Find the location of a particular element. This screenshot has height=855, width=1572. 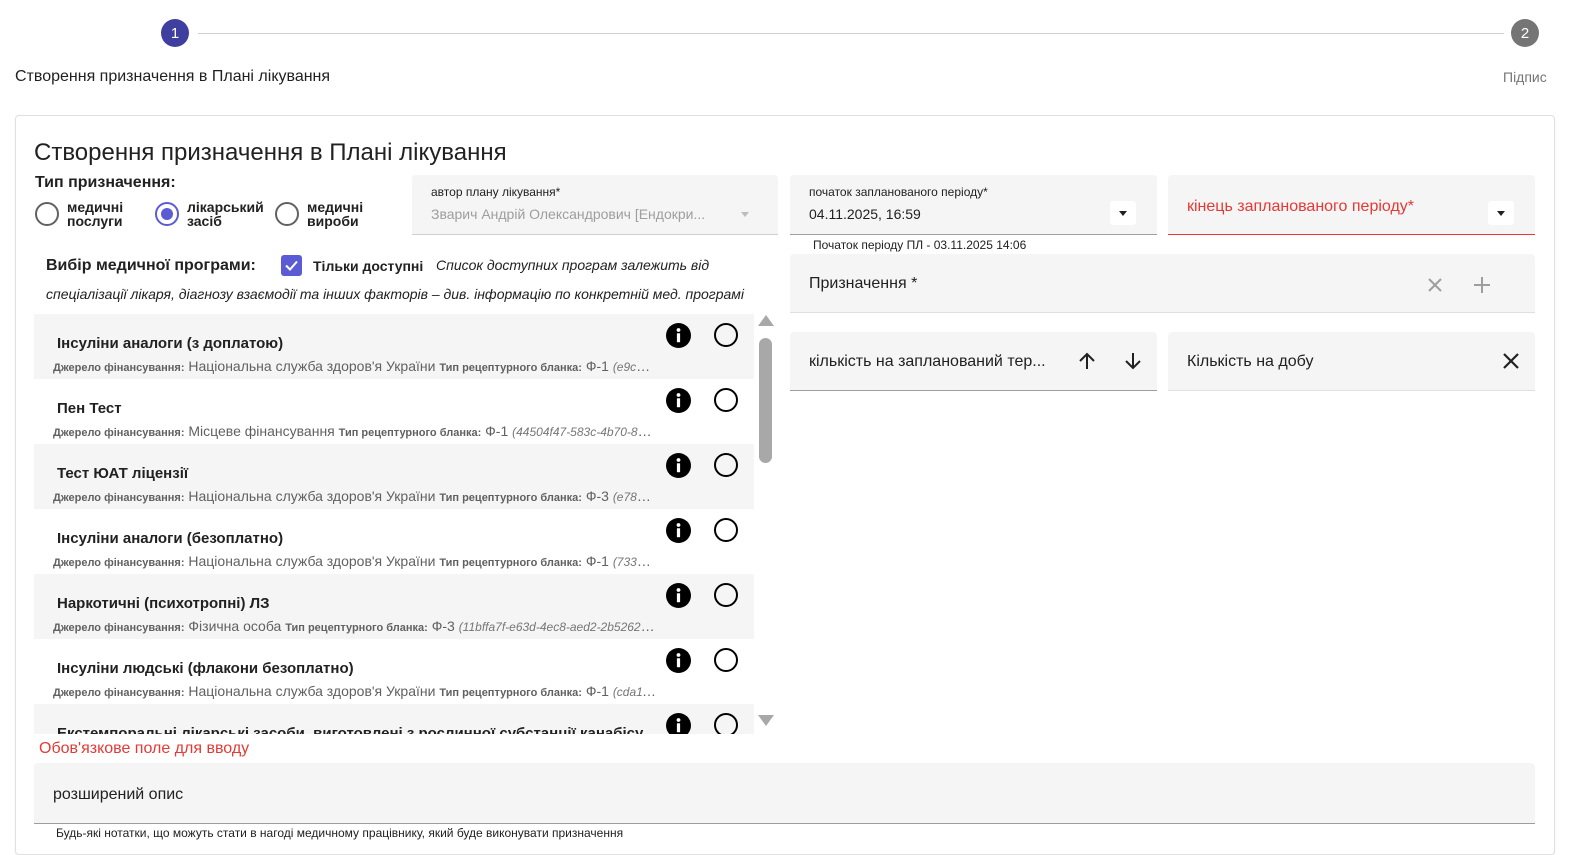

start-period-hint: Початок періоду ПЛ - 03.11.2025 14:06 is located at coordinates (920, 245).